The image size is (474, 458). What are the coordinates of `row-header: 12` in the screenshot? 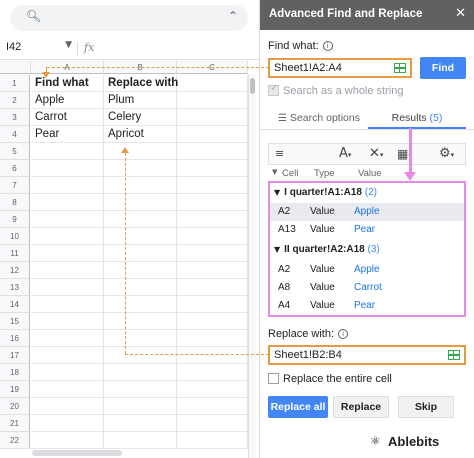 It's located at (15, 270).